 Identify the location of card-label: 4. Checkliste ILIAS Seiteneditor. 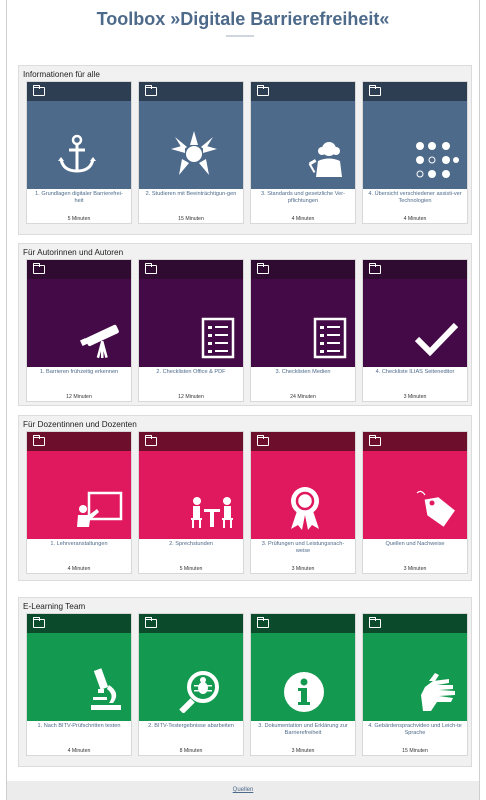
(415, 372).